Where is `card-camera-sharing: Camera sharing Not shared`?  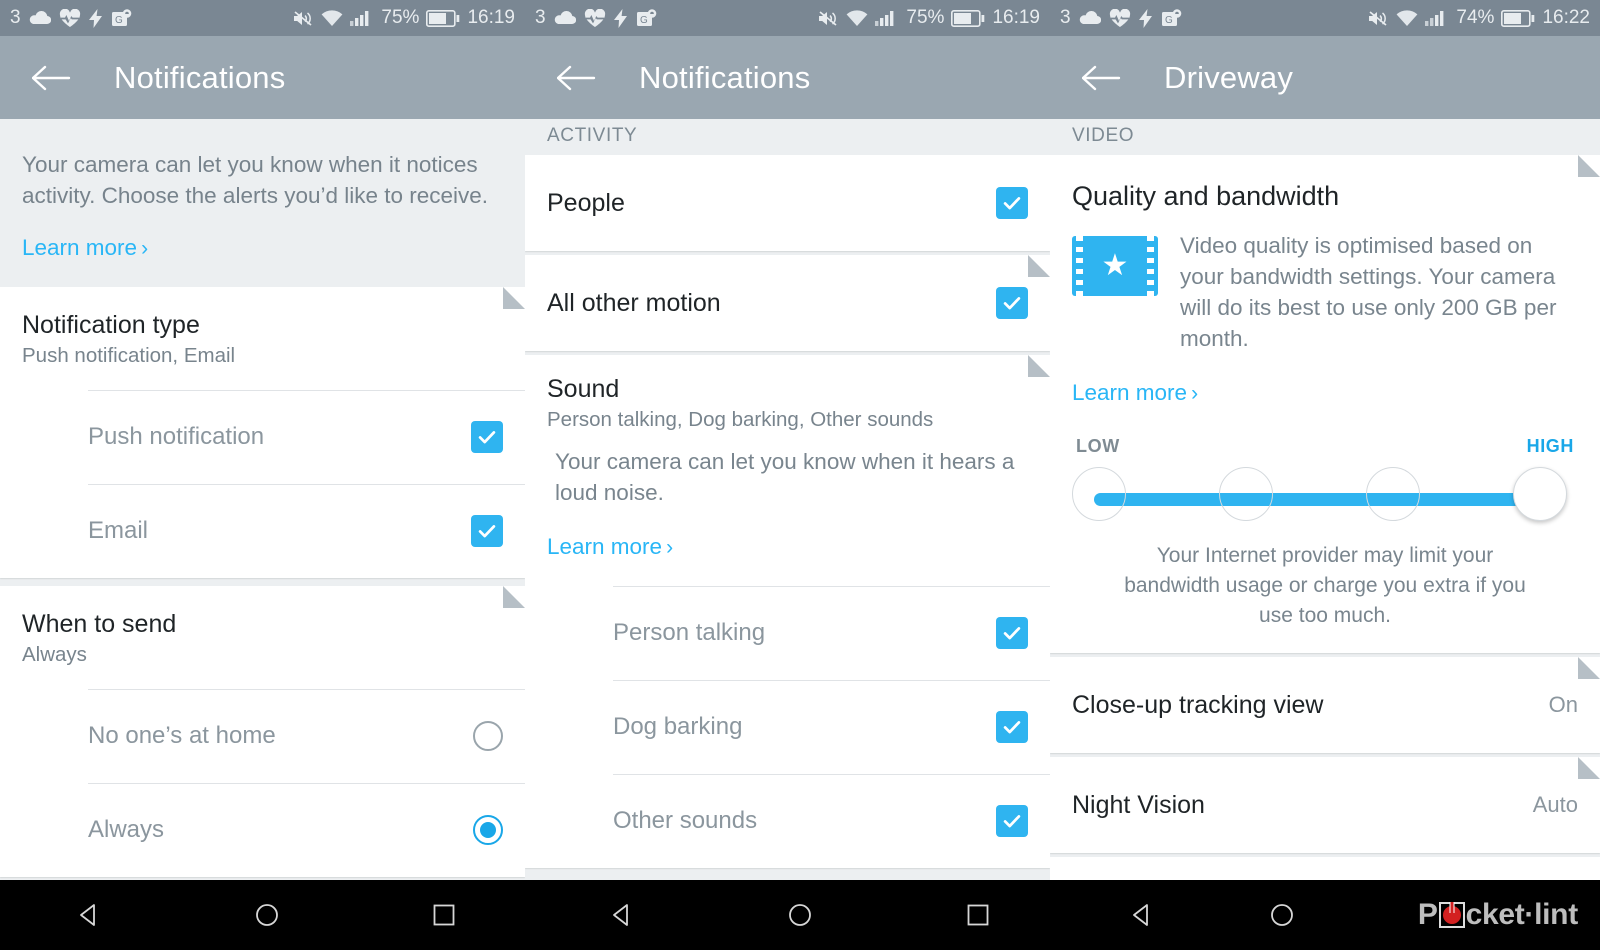 card-camera-sharing: Camera sharing Not shared is located at coordinates (1325, 868).